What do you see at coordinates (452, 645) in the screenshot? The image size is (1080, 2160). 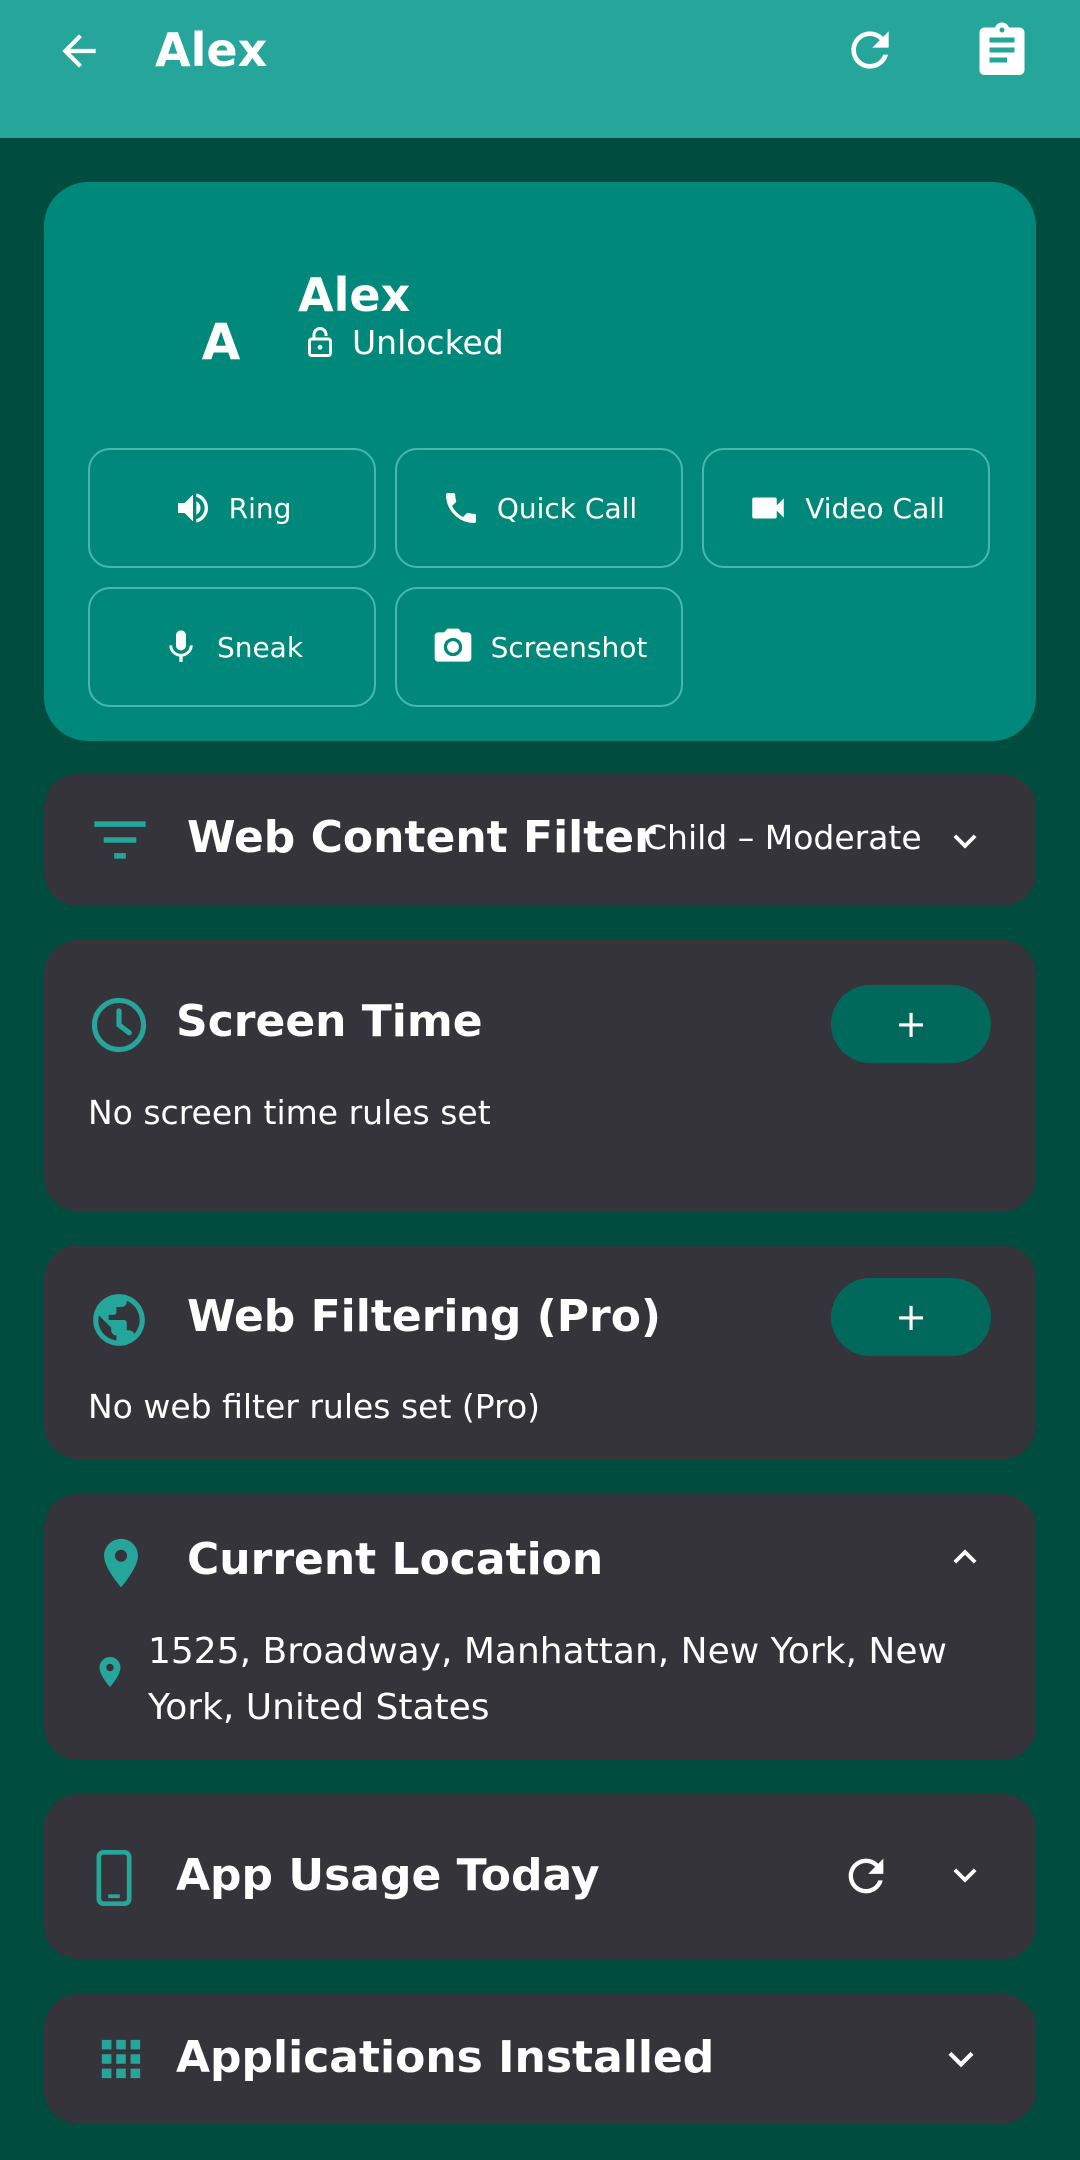 I see `camera-icon` at bounding box center [452, 645].